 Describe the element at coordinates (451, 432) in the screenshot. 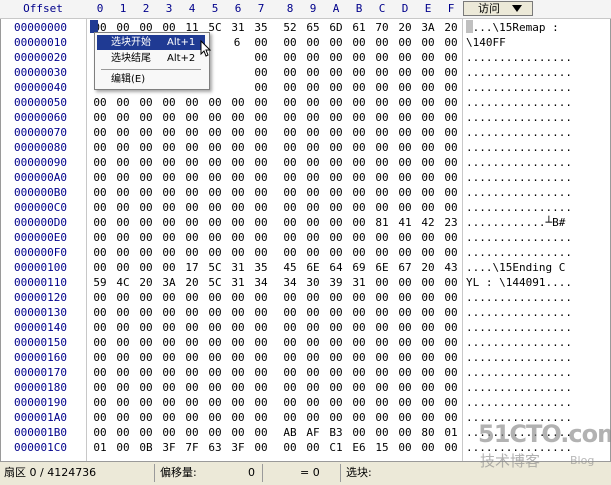

I see `hex-byte: 01` at that location.